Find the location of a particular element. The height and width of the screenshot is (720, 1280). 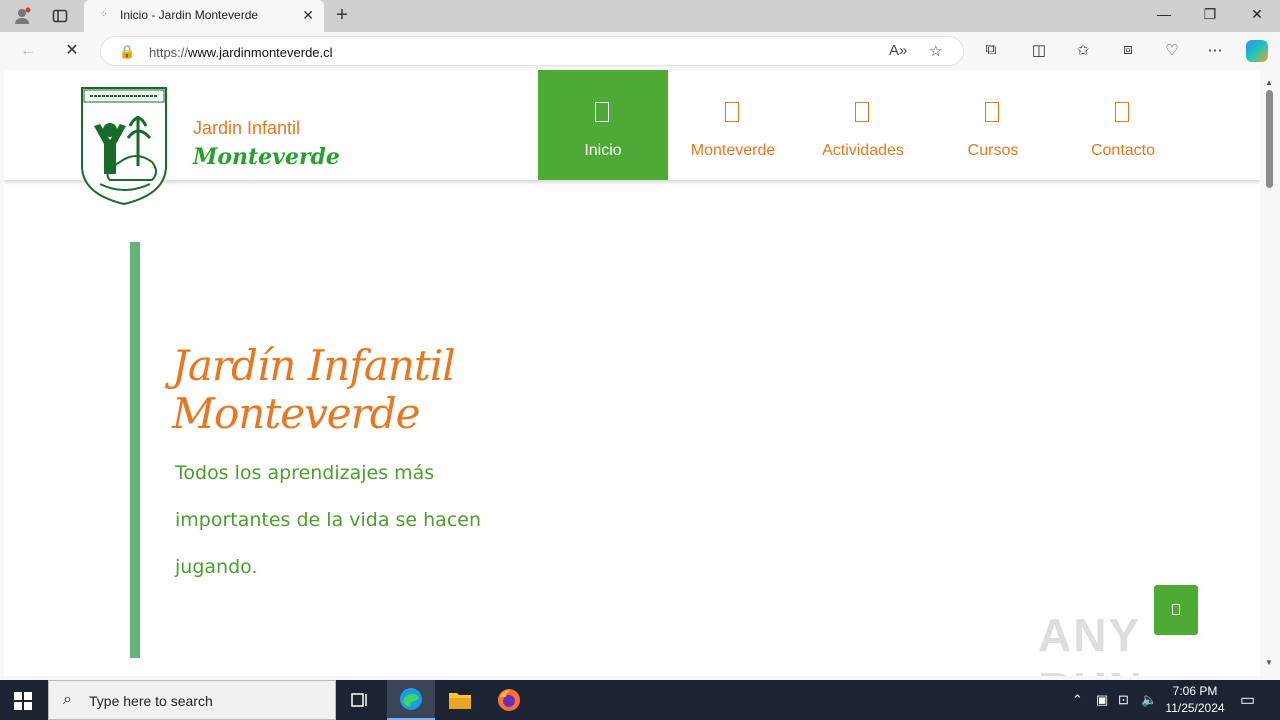

search-placeholder: Type here to search is located at coordinates (151, 701).